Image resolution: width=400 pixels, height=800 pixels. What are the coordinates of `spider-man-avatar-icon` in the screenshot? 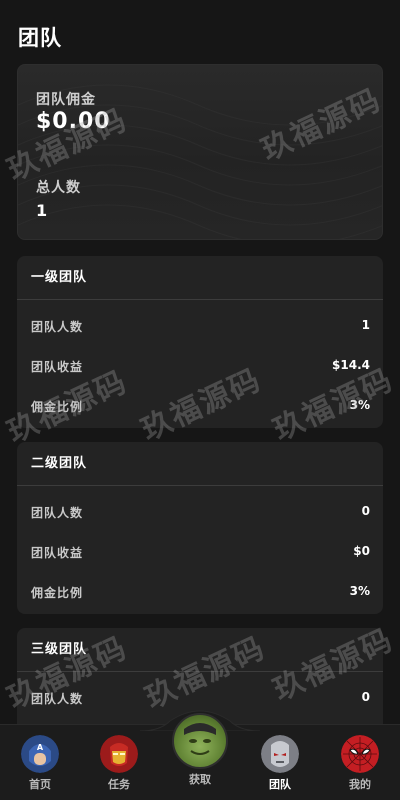 It's located at (360, 754).